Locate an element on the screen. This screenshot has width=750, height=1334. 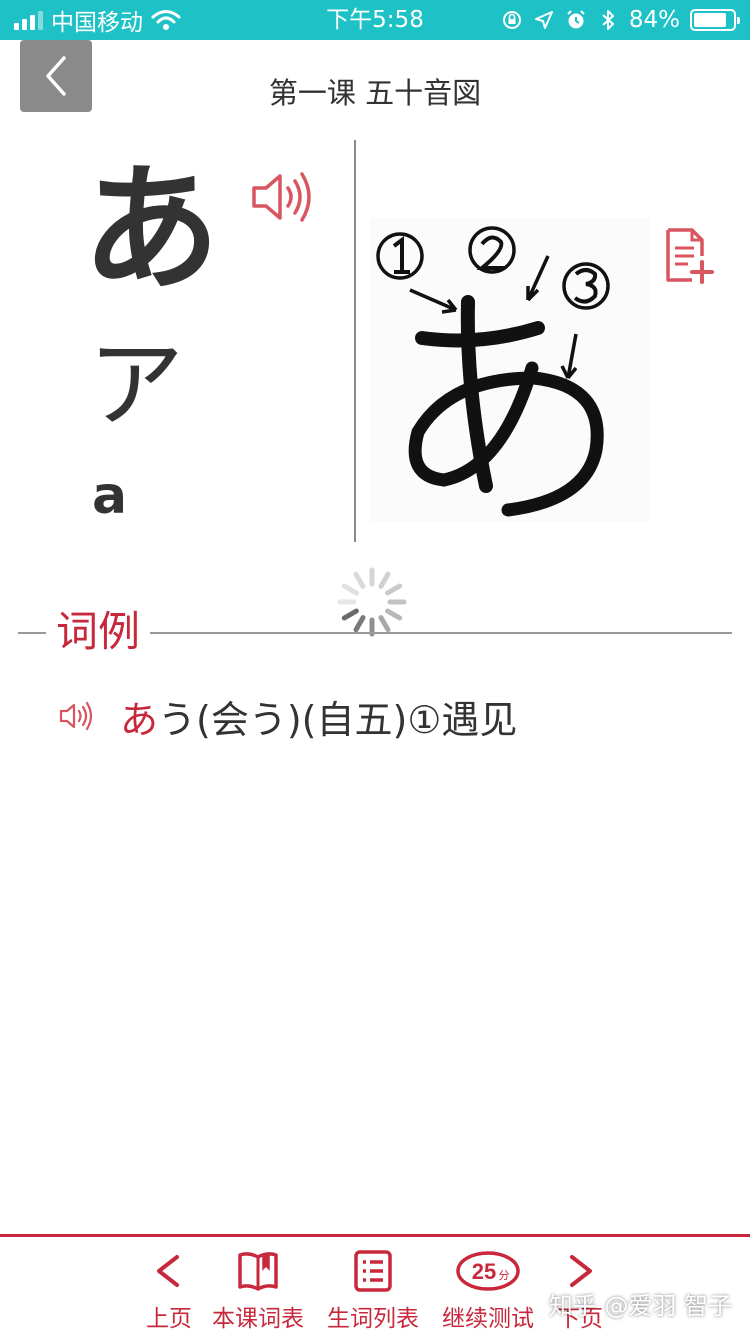
status-bar: 中国移动 下午5:58 84% is located at coordinates (375, 20).